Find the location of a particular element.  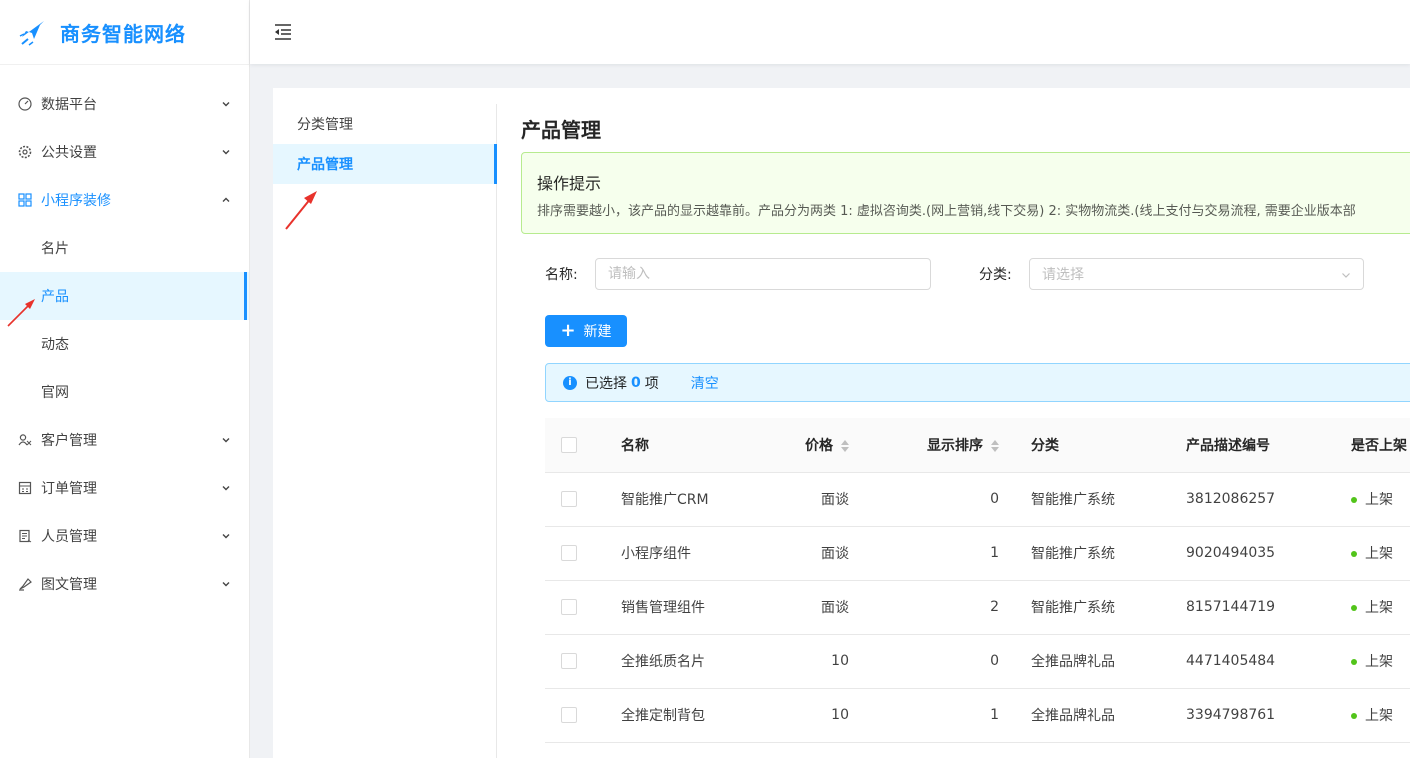

sidebar-item-graphics: 图文管理 is located at coordinates (124, 584).